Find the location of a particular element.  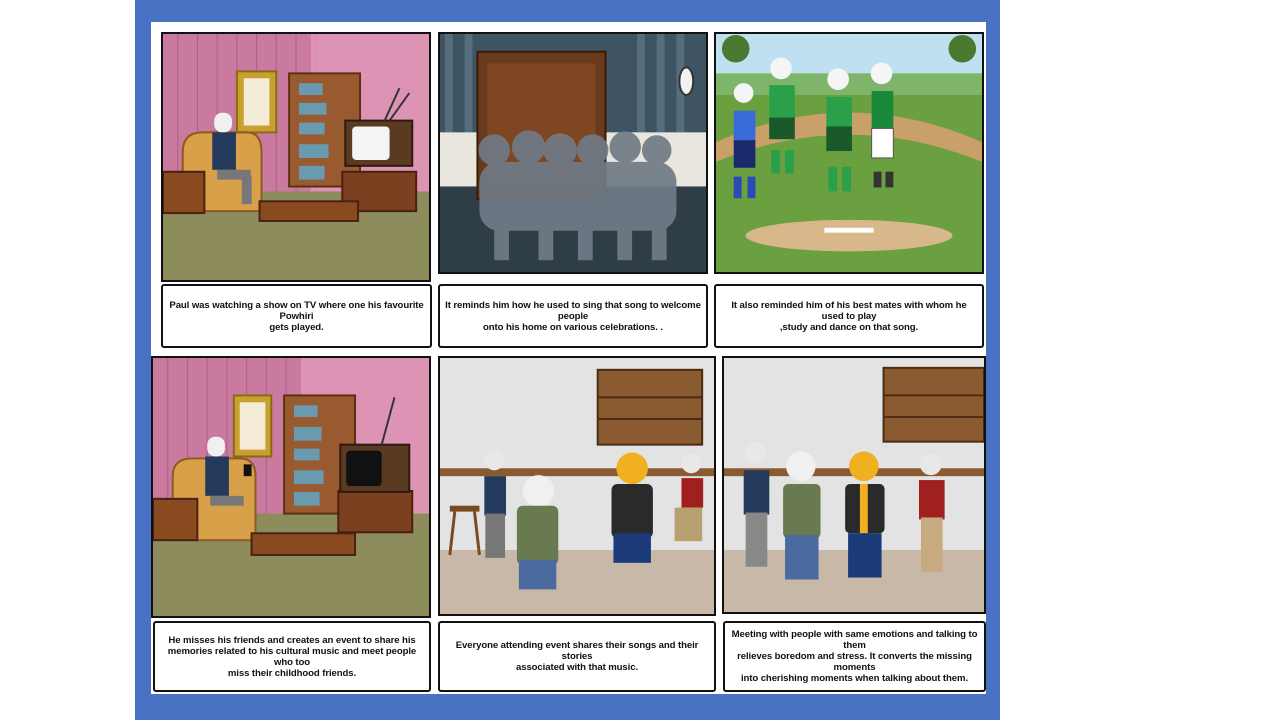

panel-5-image is located at coordinates (577, 486).